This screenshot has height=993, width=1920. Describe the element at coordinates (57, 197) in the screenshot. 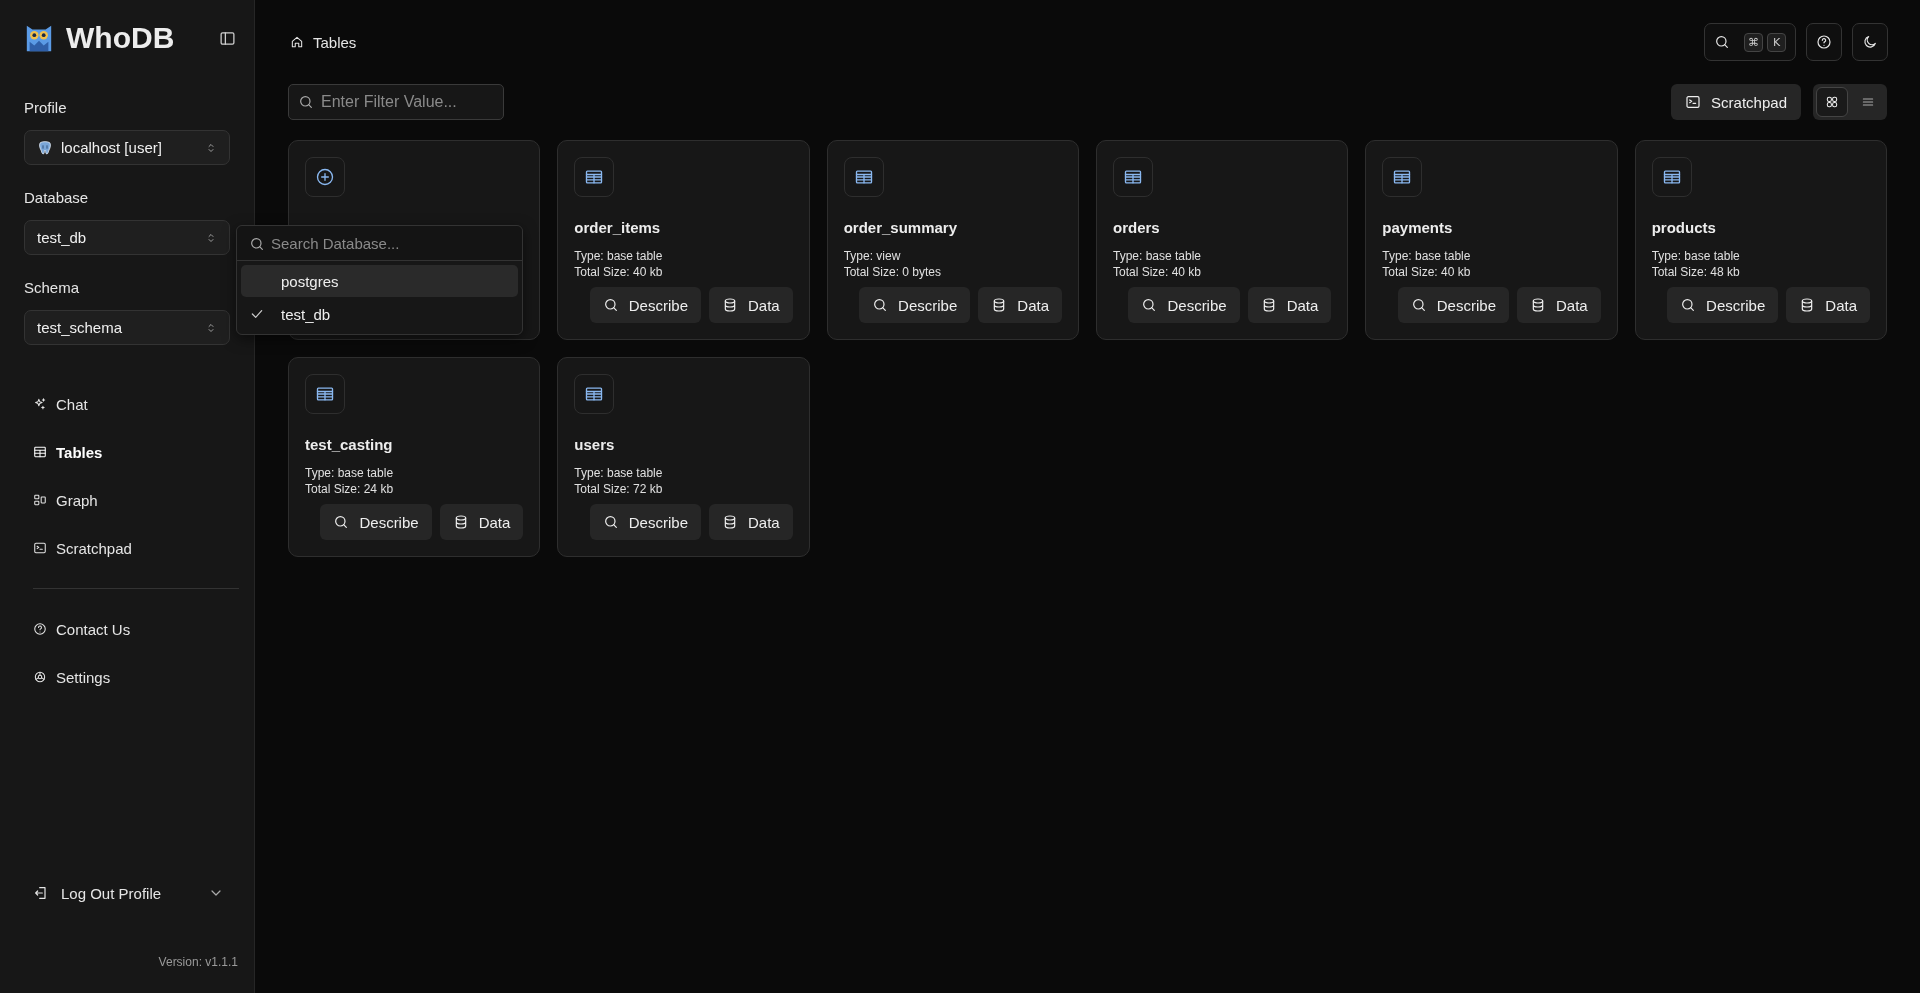

I see `field-label: Database` at that location.